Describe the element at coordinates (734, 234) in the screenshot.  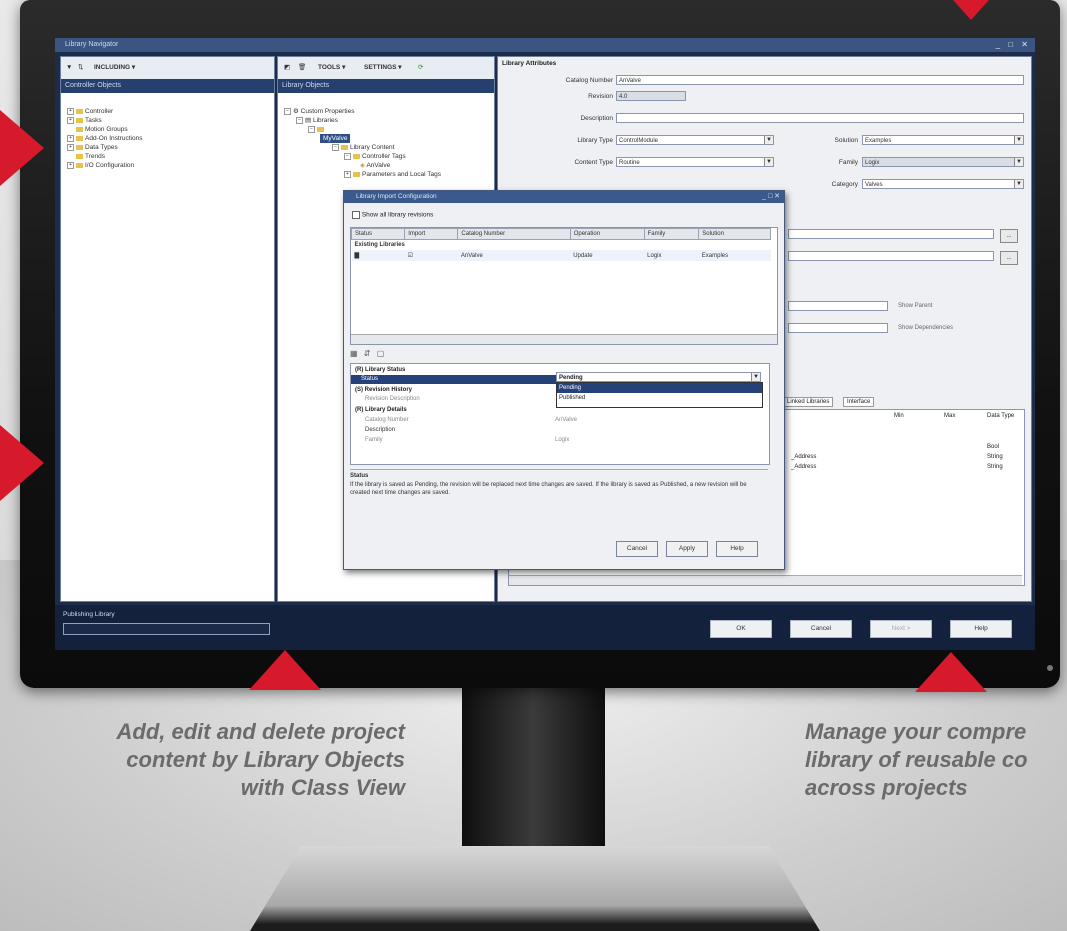
I see `col-solution: Solution` at that location.